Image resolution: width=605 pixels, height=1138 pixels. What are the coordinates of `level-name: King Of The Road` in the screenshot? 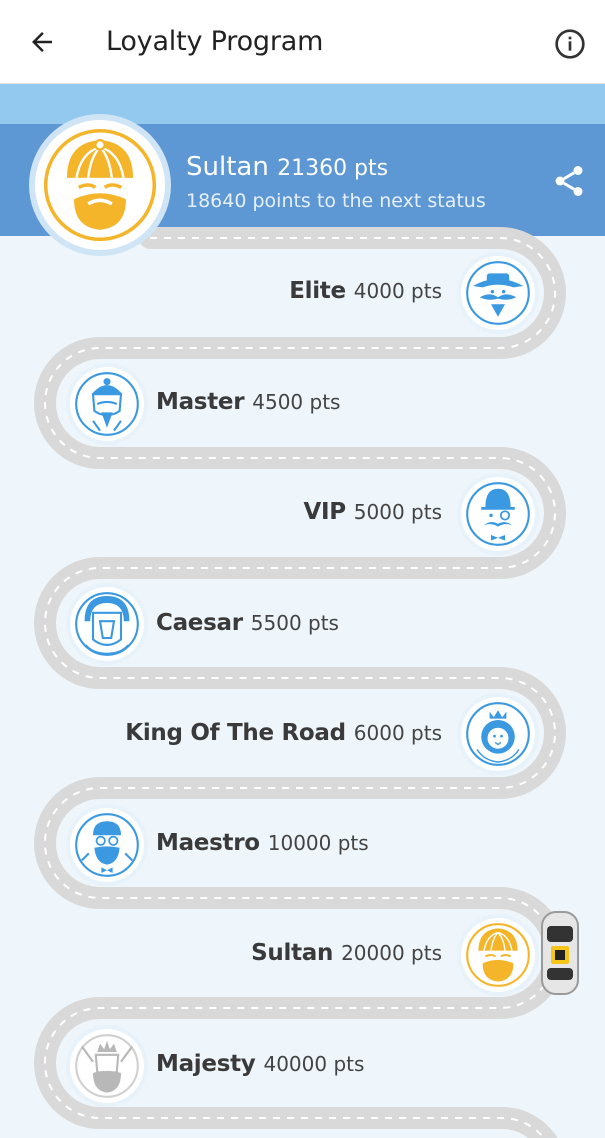 It's located at (235, 733).